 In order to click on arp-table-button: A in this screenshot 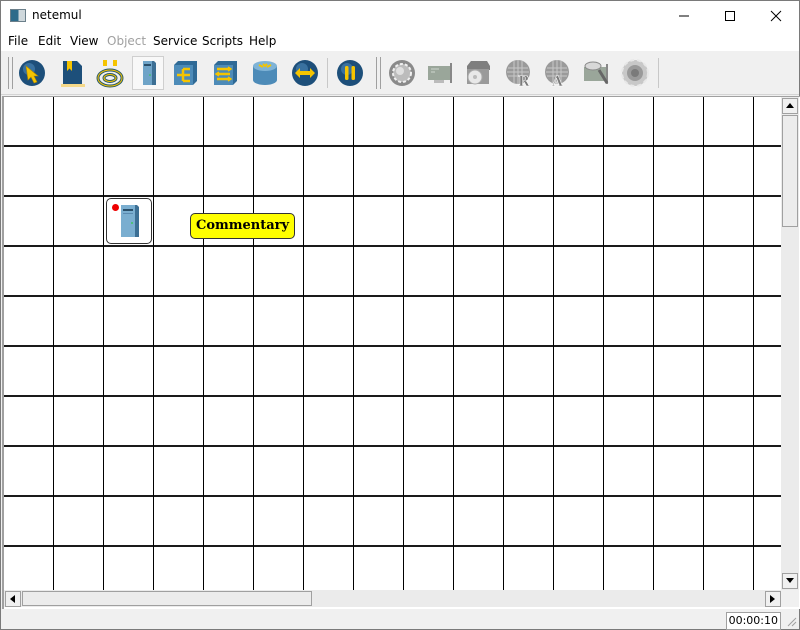, I will do `click(557, 73)`.